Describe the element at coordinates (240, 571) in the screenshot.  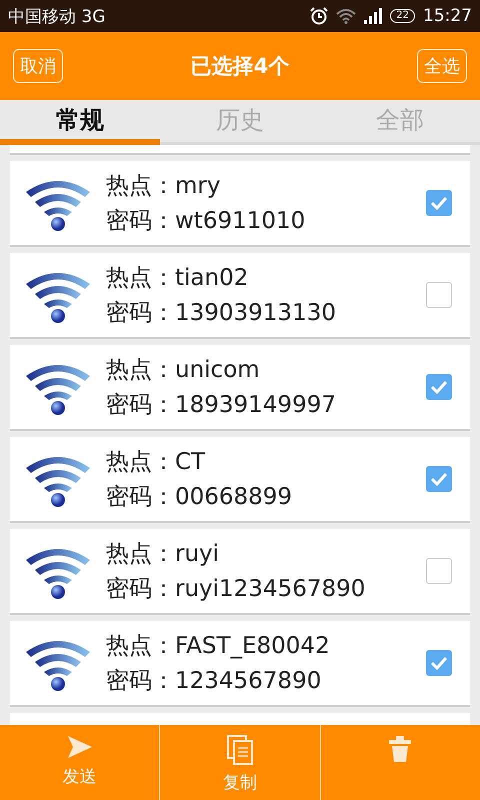
I see `hotspot-card: 热点：ruyi 密码：ruyi1234567890` at that location.